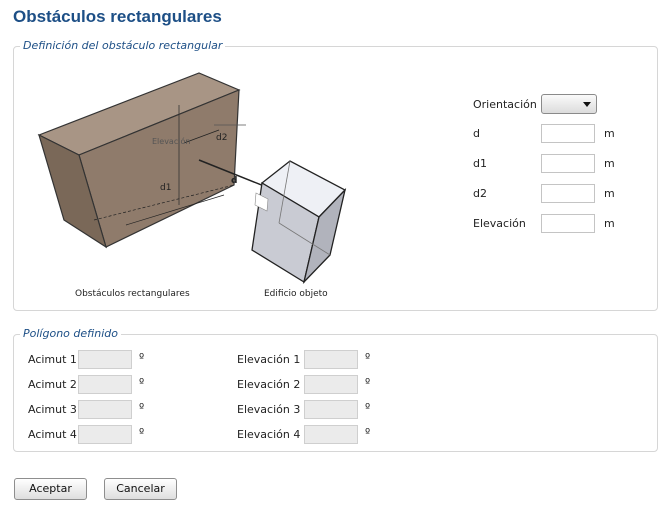 This screenshot has height=515, width=671. Describe the element at coordinates (105, 359) in the screenshot. I see `azimut-1-field` at that location.